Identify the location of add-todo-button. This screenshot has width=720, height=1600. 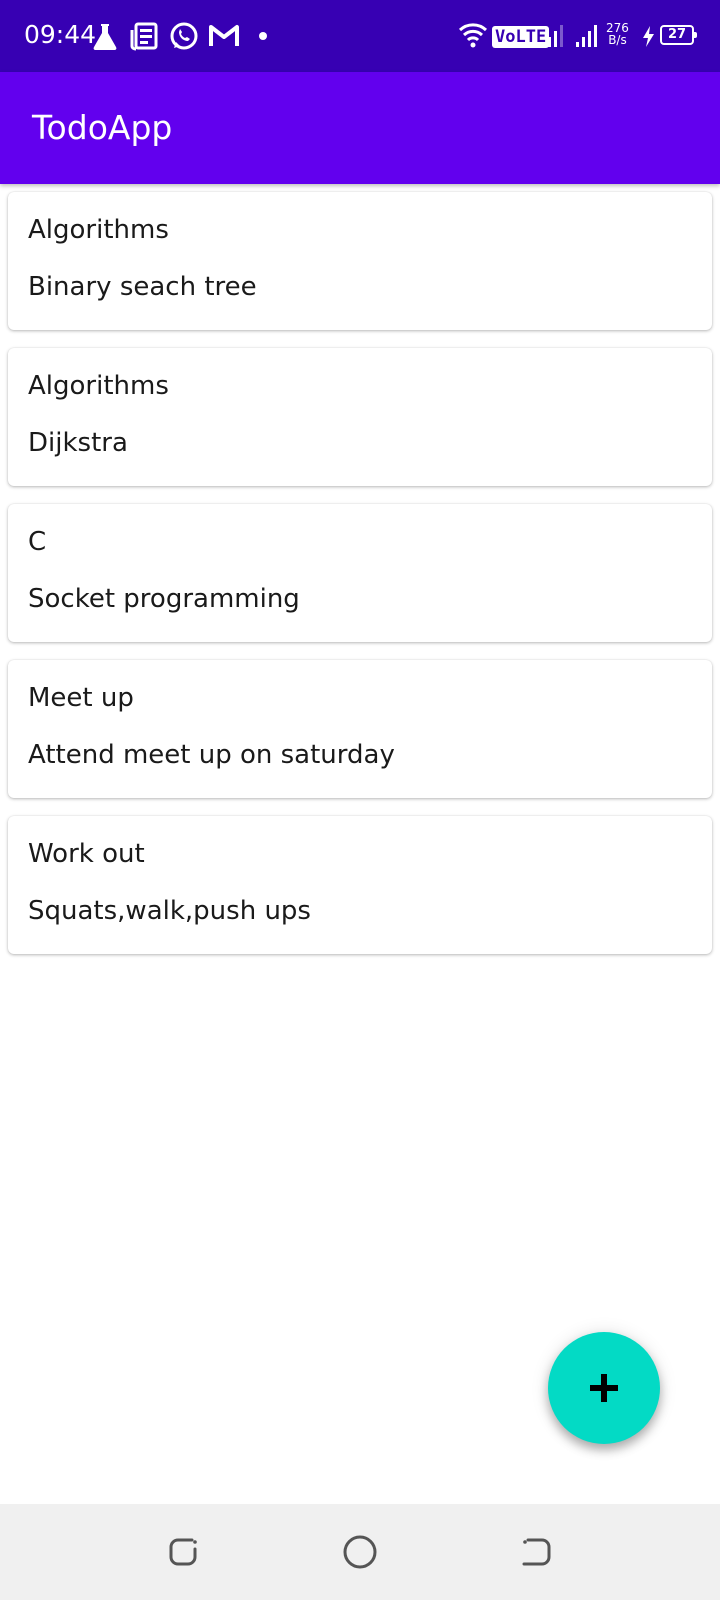
(604, 1388).